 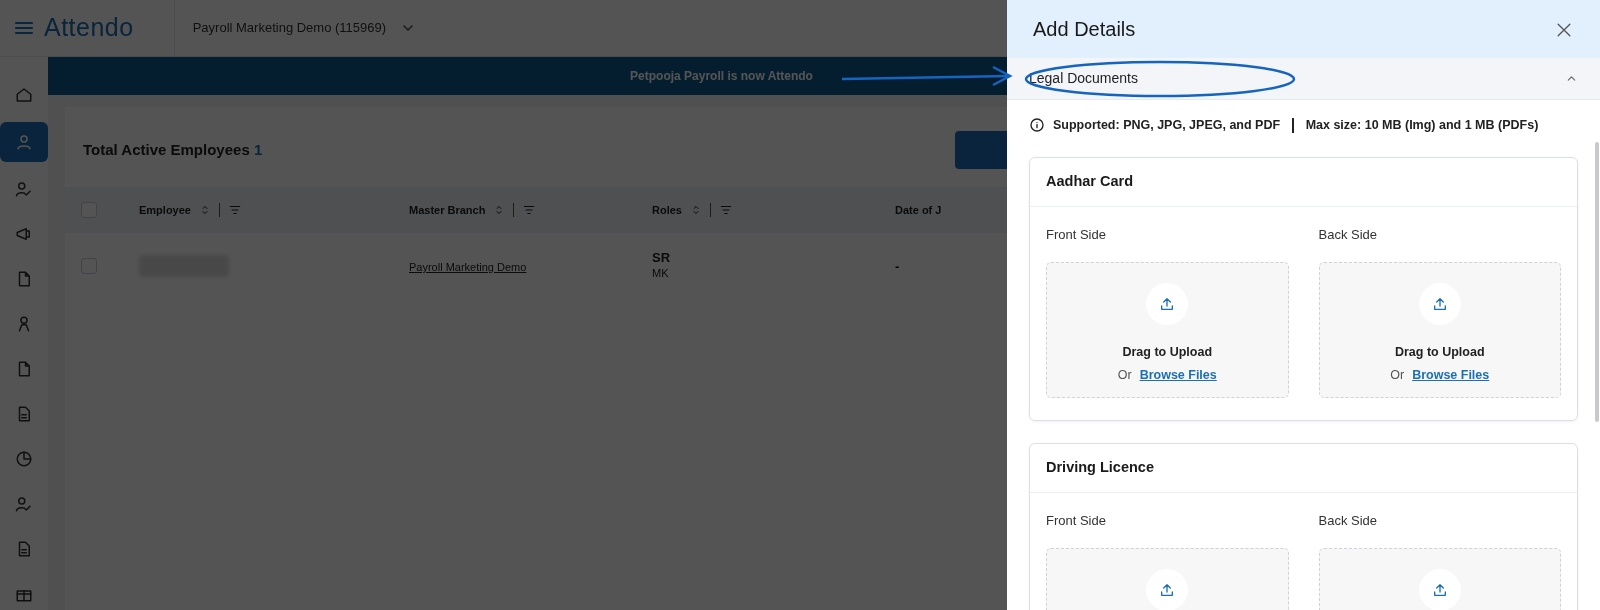 What do you see at coordinates (24, 459) in the screenshot?
I see `pie-chart-icon` at bounding box center [24, 459].